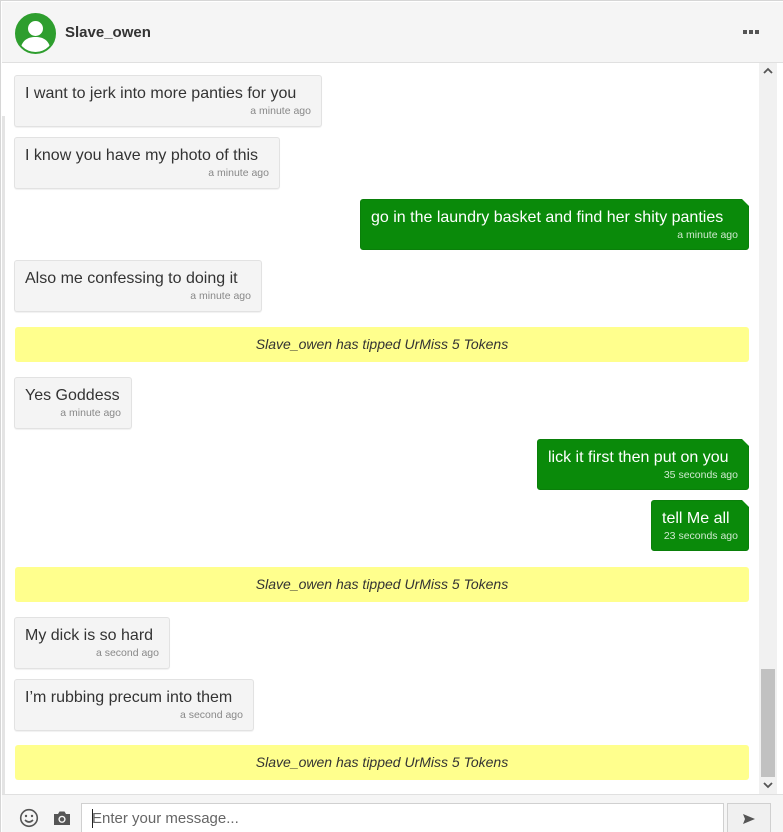  What do you see at coordinates (131, 278) in the screenshot?
I see `message-text: Also me confessing to doing it` at bounding box center [131, 278].